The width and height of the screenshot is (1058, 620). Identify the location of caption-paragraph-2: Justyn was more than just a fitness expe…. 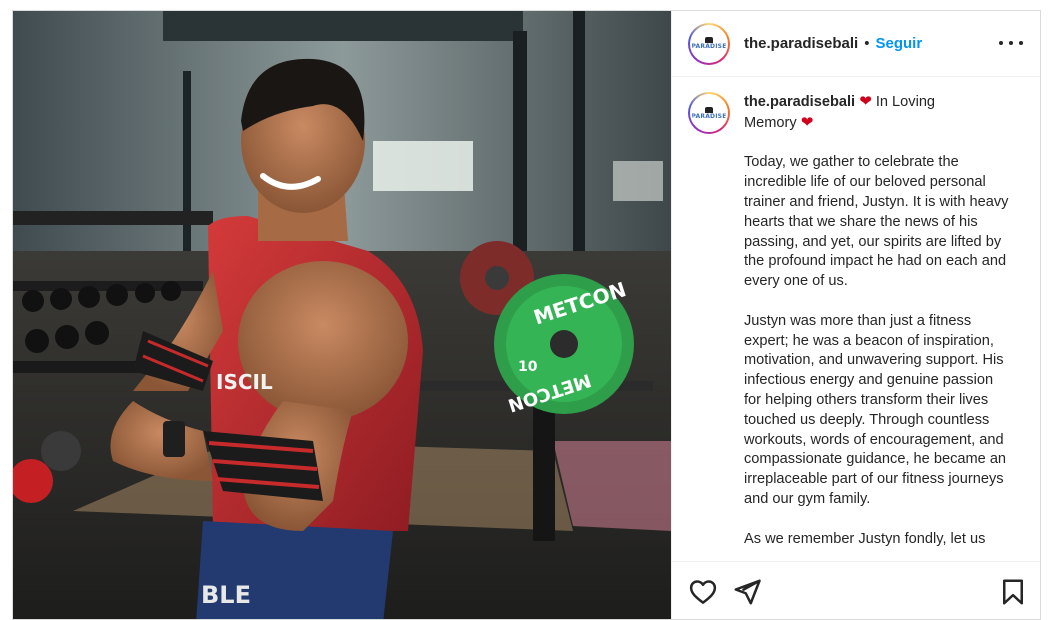
(875, 409).